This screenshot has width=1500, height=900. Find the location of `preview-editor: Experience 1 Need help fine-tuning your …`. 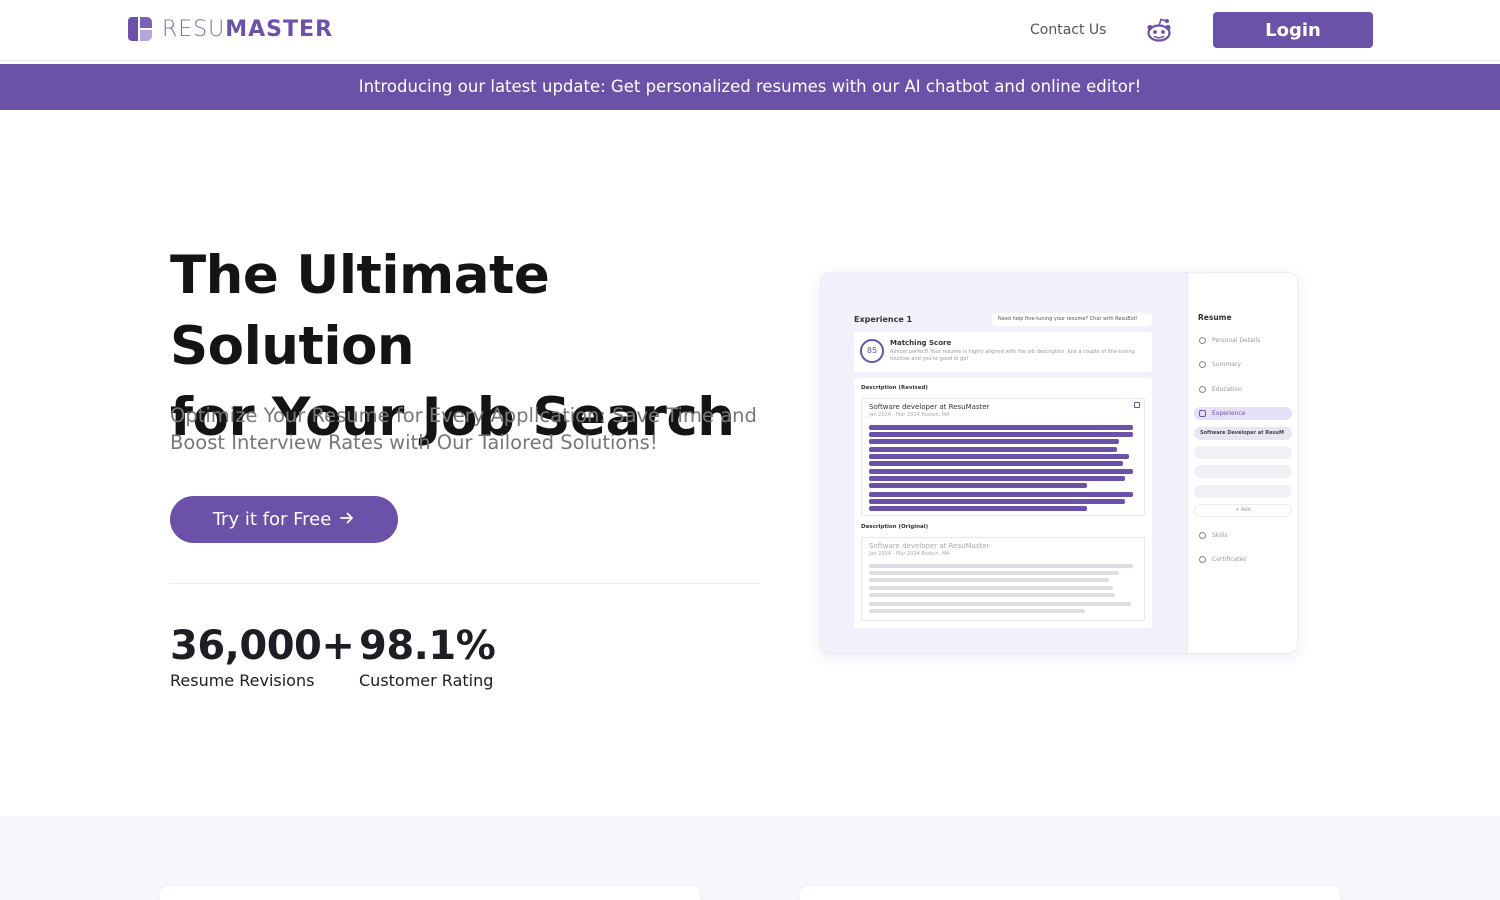

preview-editor: Experience 1 Need help fine-tuning your … is located at coordinates (1004, 463).